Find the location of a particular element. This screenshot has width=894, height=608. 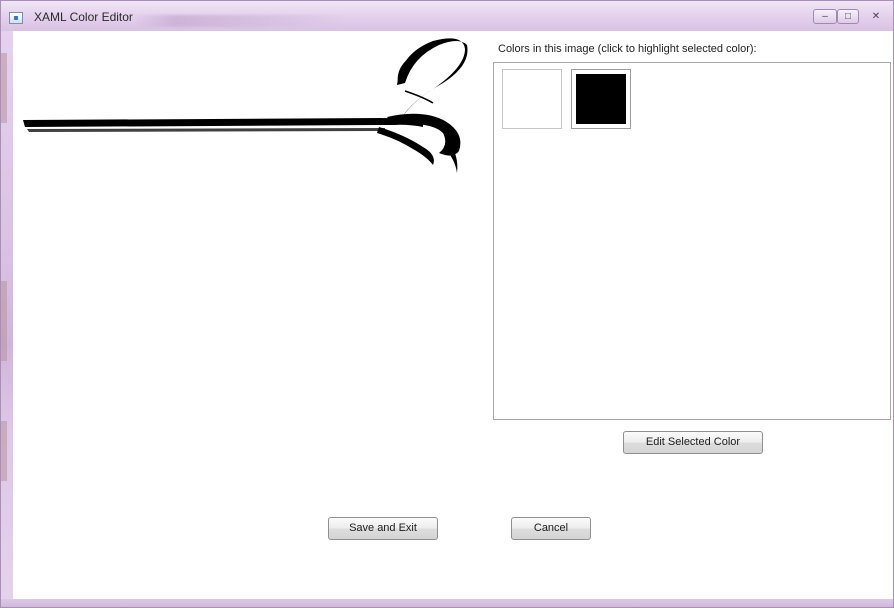

calligraphic-swash-ornament is located at coordinates (245, 105).